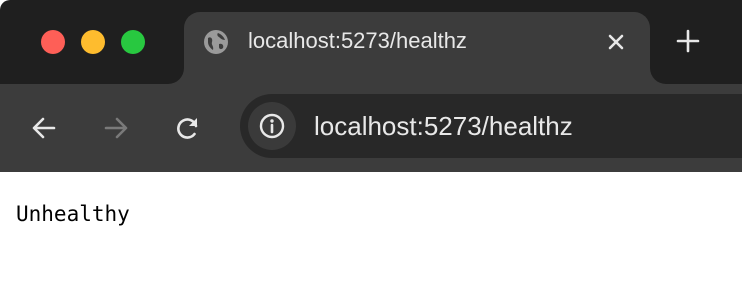 The image size is (742, 282). Describe the element at coordinates (616, 42) in the screenshot. I see `close-icon` at that location.